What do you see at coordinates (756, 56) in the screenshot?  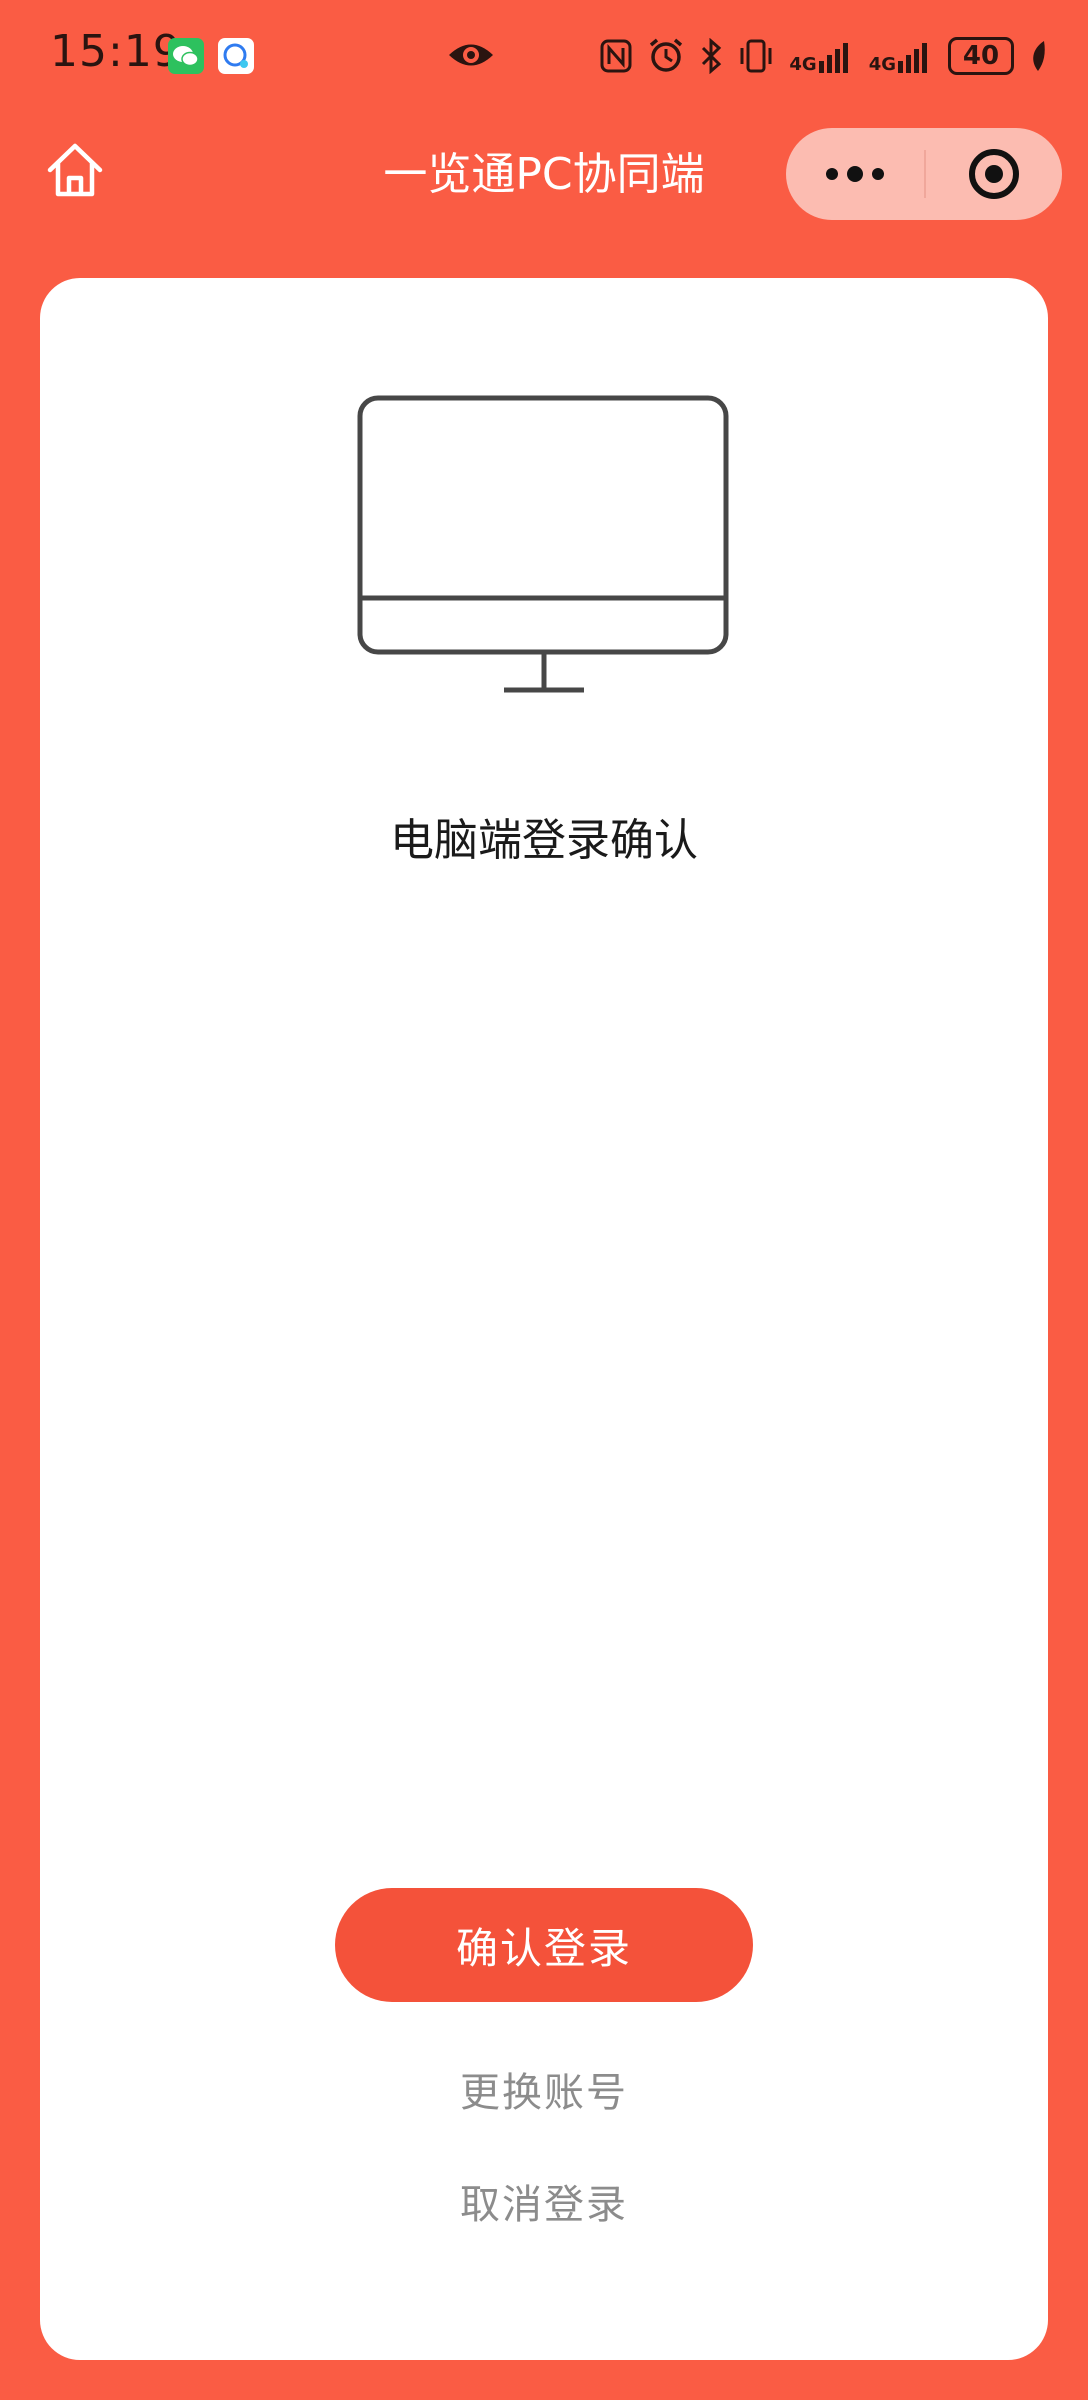 I see `vibrate-icon` at bounding box center [756, 56].